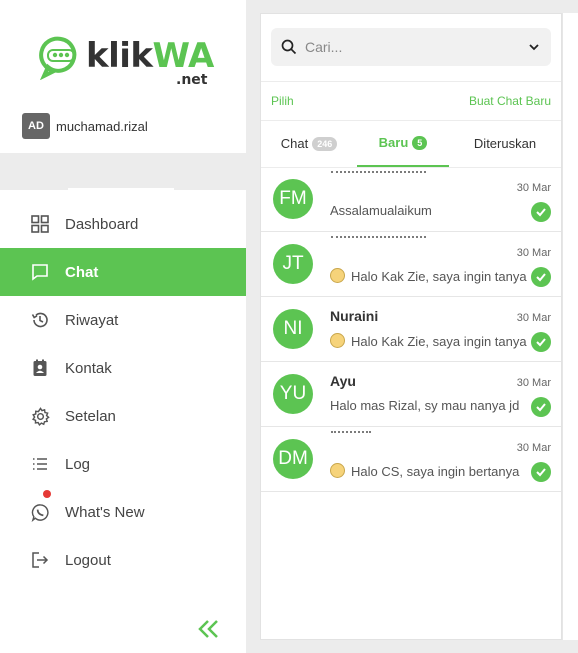  I want to click on logo-wordmark: klikWA, so click(150, 56).